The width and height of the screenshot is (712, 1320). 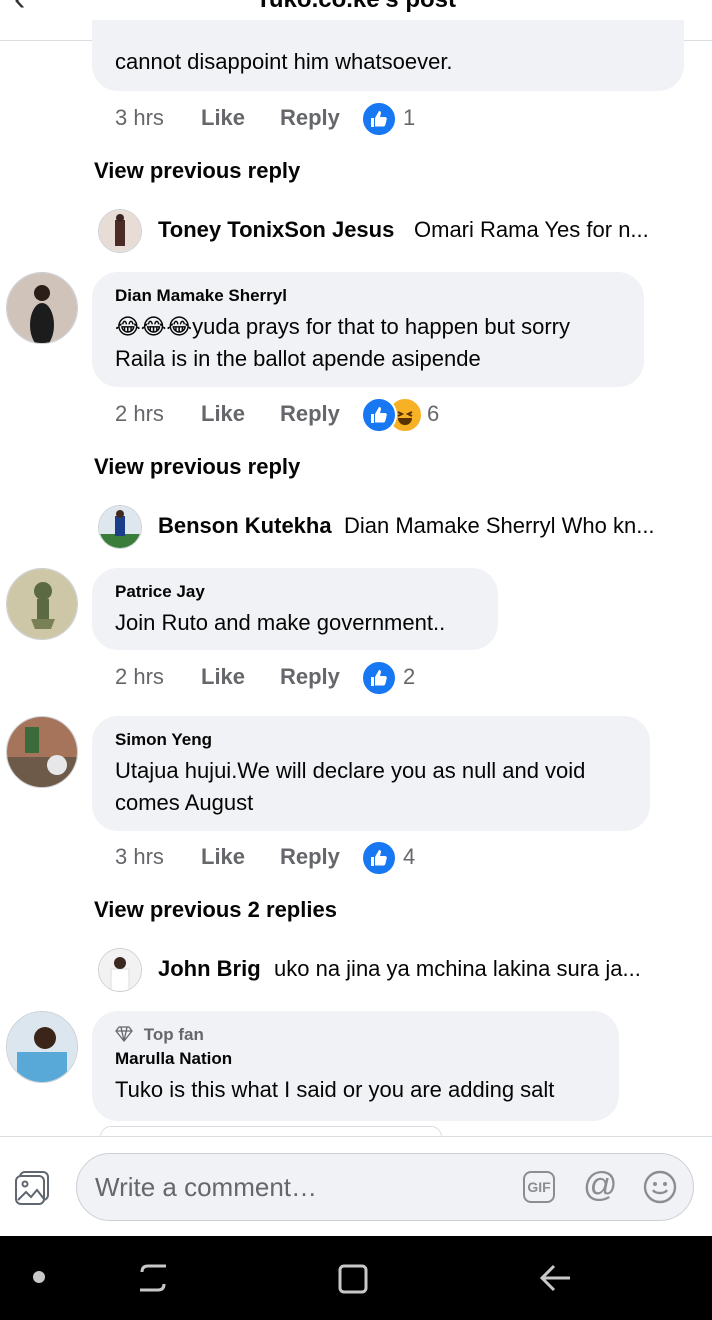 What do you see at coordinates (433, 413) in the screenshot?
I see `reaction-count: 6` at bounding box center [433, 413].